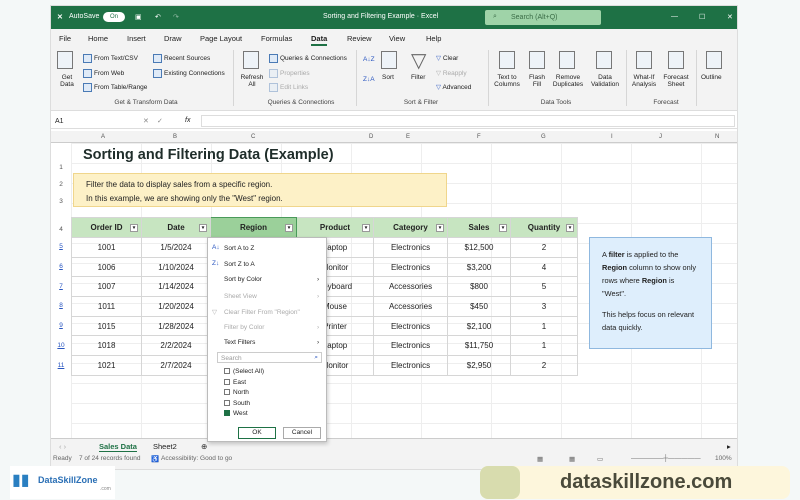 The width and height of the screenshot is (800, 500). Describe the element at coordinates (176, 365) in the screenshot. I see `table-cell: 2/7/2024` at that location.